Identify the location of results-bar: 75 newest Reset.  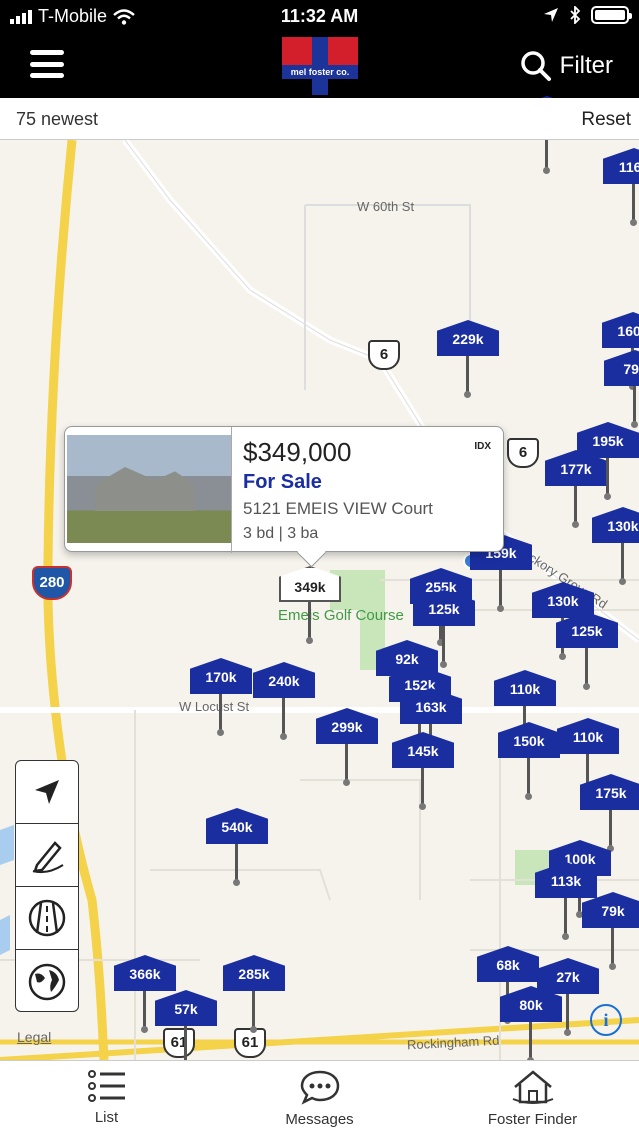
(319, 119).